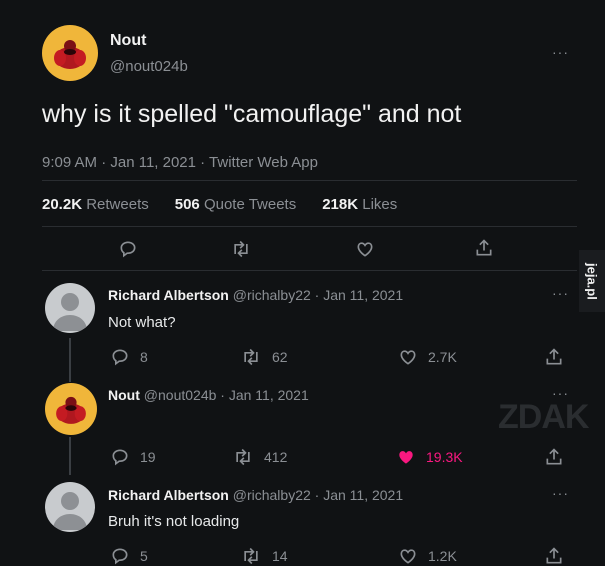  I want to click on retweet-action: 412, so click(259, 457).